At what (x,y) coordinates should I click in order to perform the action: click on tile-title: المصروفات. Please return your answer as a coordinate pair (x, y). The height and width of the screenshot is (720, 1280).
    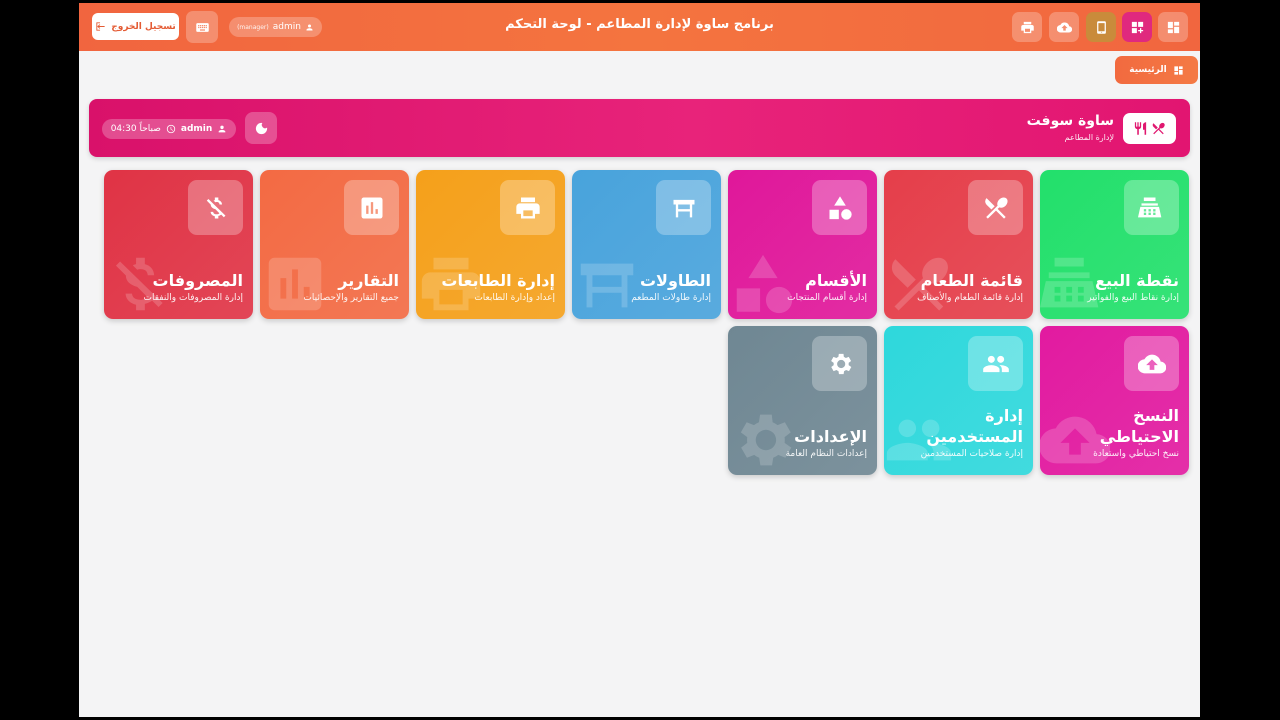
    Looking at the image, I should click on (197, 280).